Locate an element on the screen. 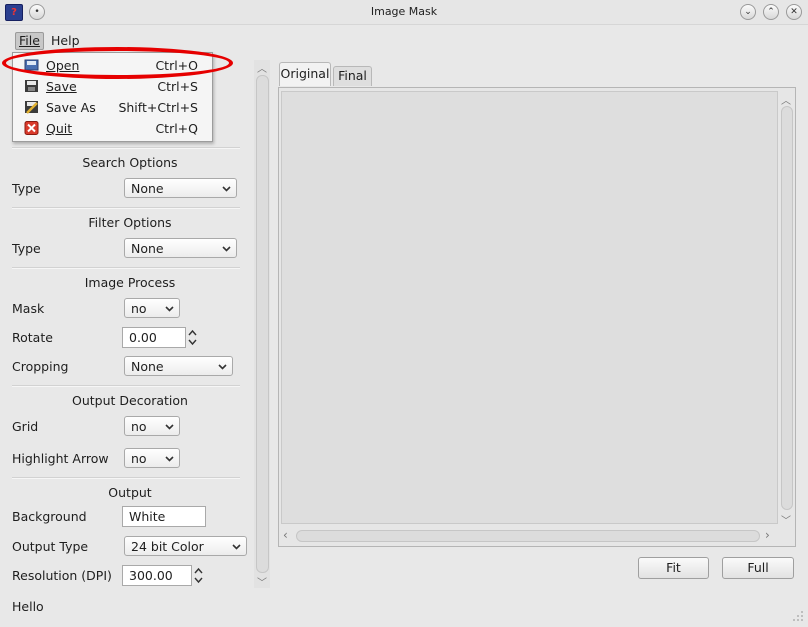  highlight-arrow-value: no is located at coordinates (139, 458).